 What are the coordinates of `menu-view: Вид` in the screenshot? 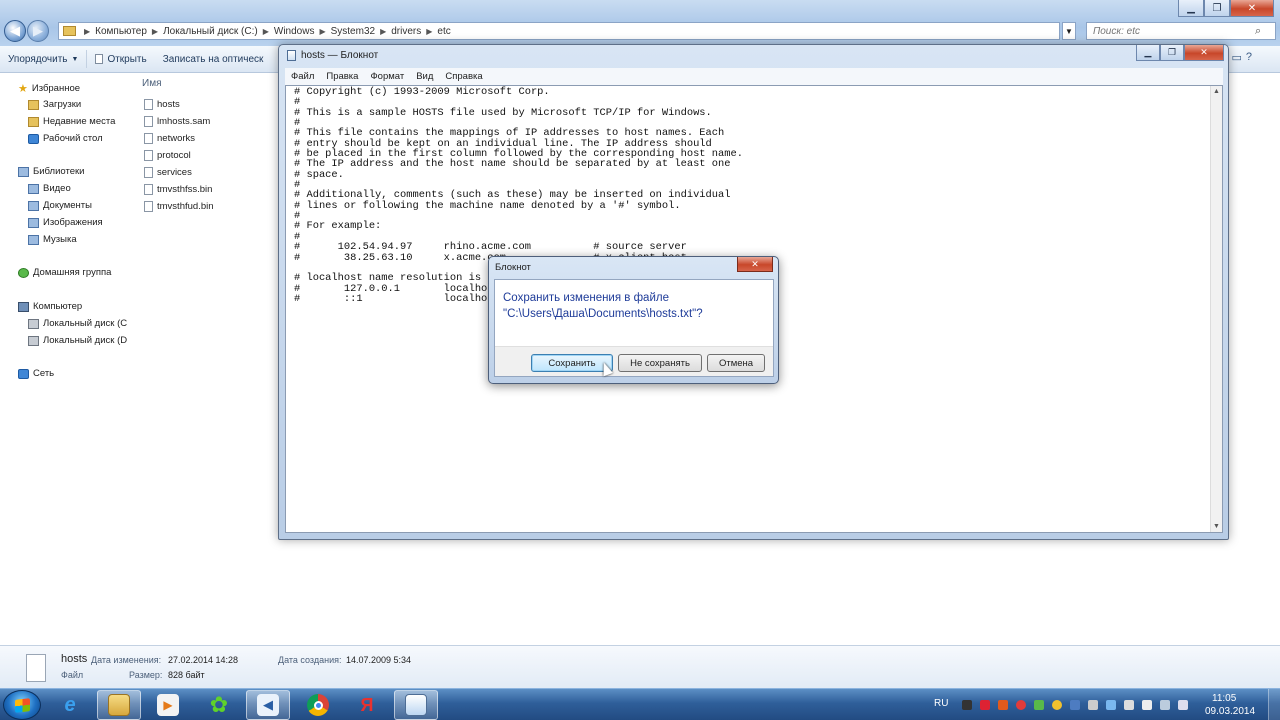 It's located at (424, 76).